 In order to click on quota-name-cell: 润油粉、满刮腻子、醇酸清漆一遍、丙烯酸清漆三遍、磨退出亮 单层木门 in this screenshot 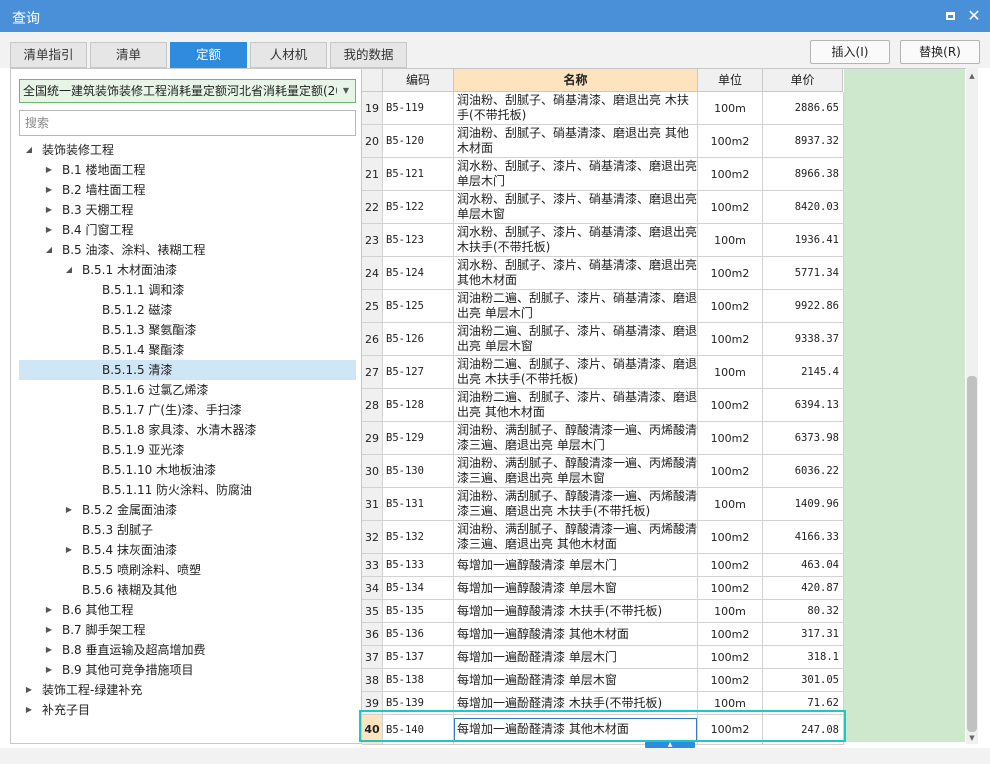, I will do `click(576, 438)`.